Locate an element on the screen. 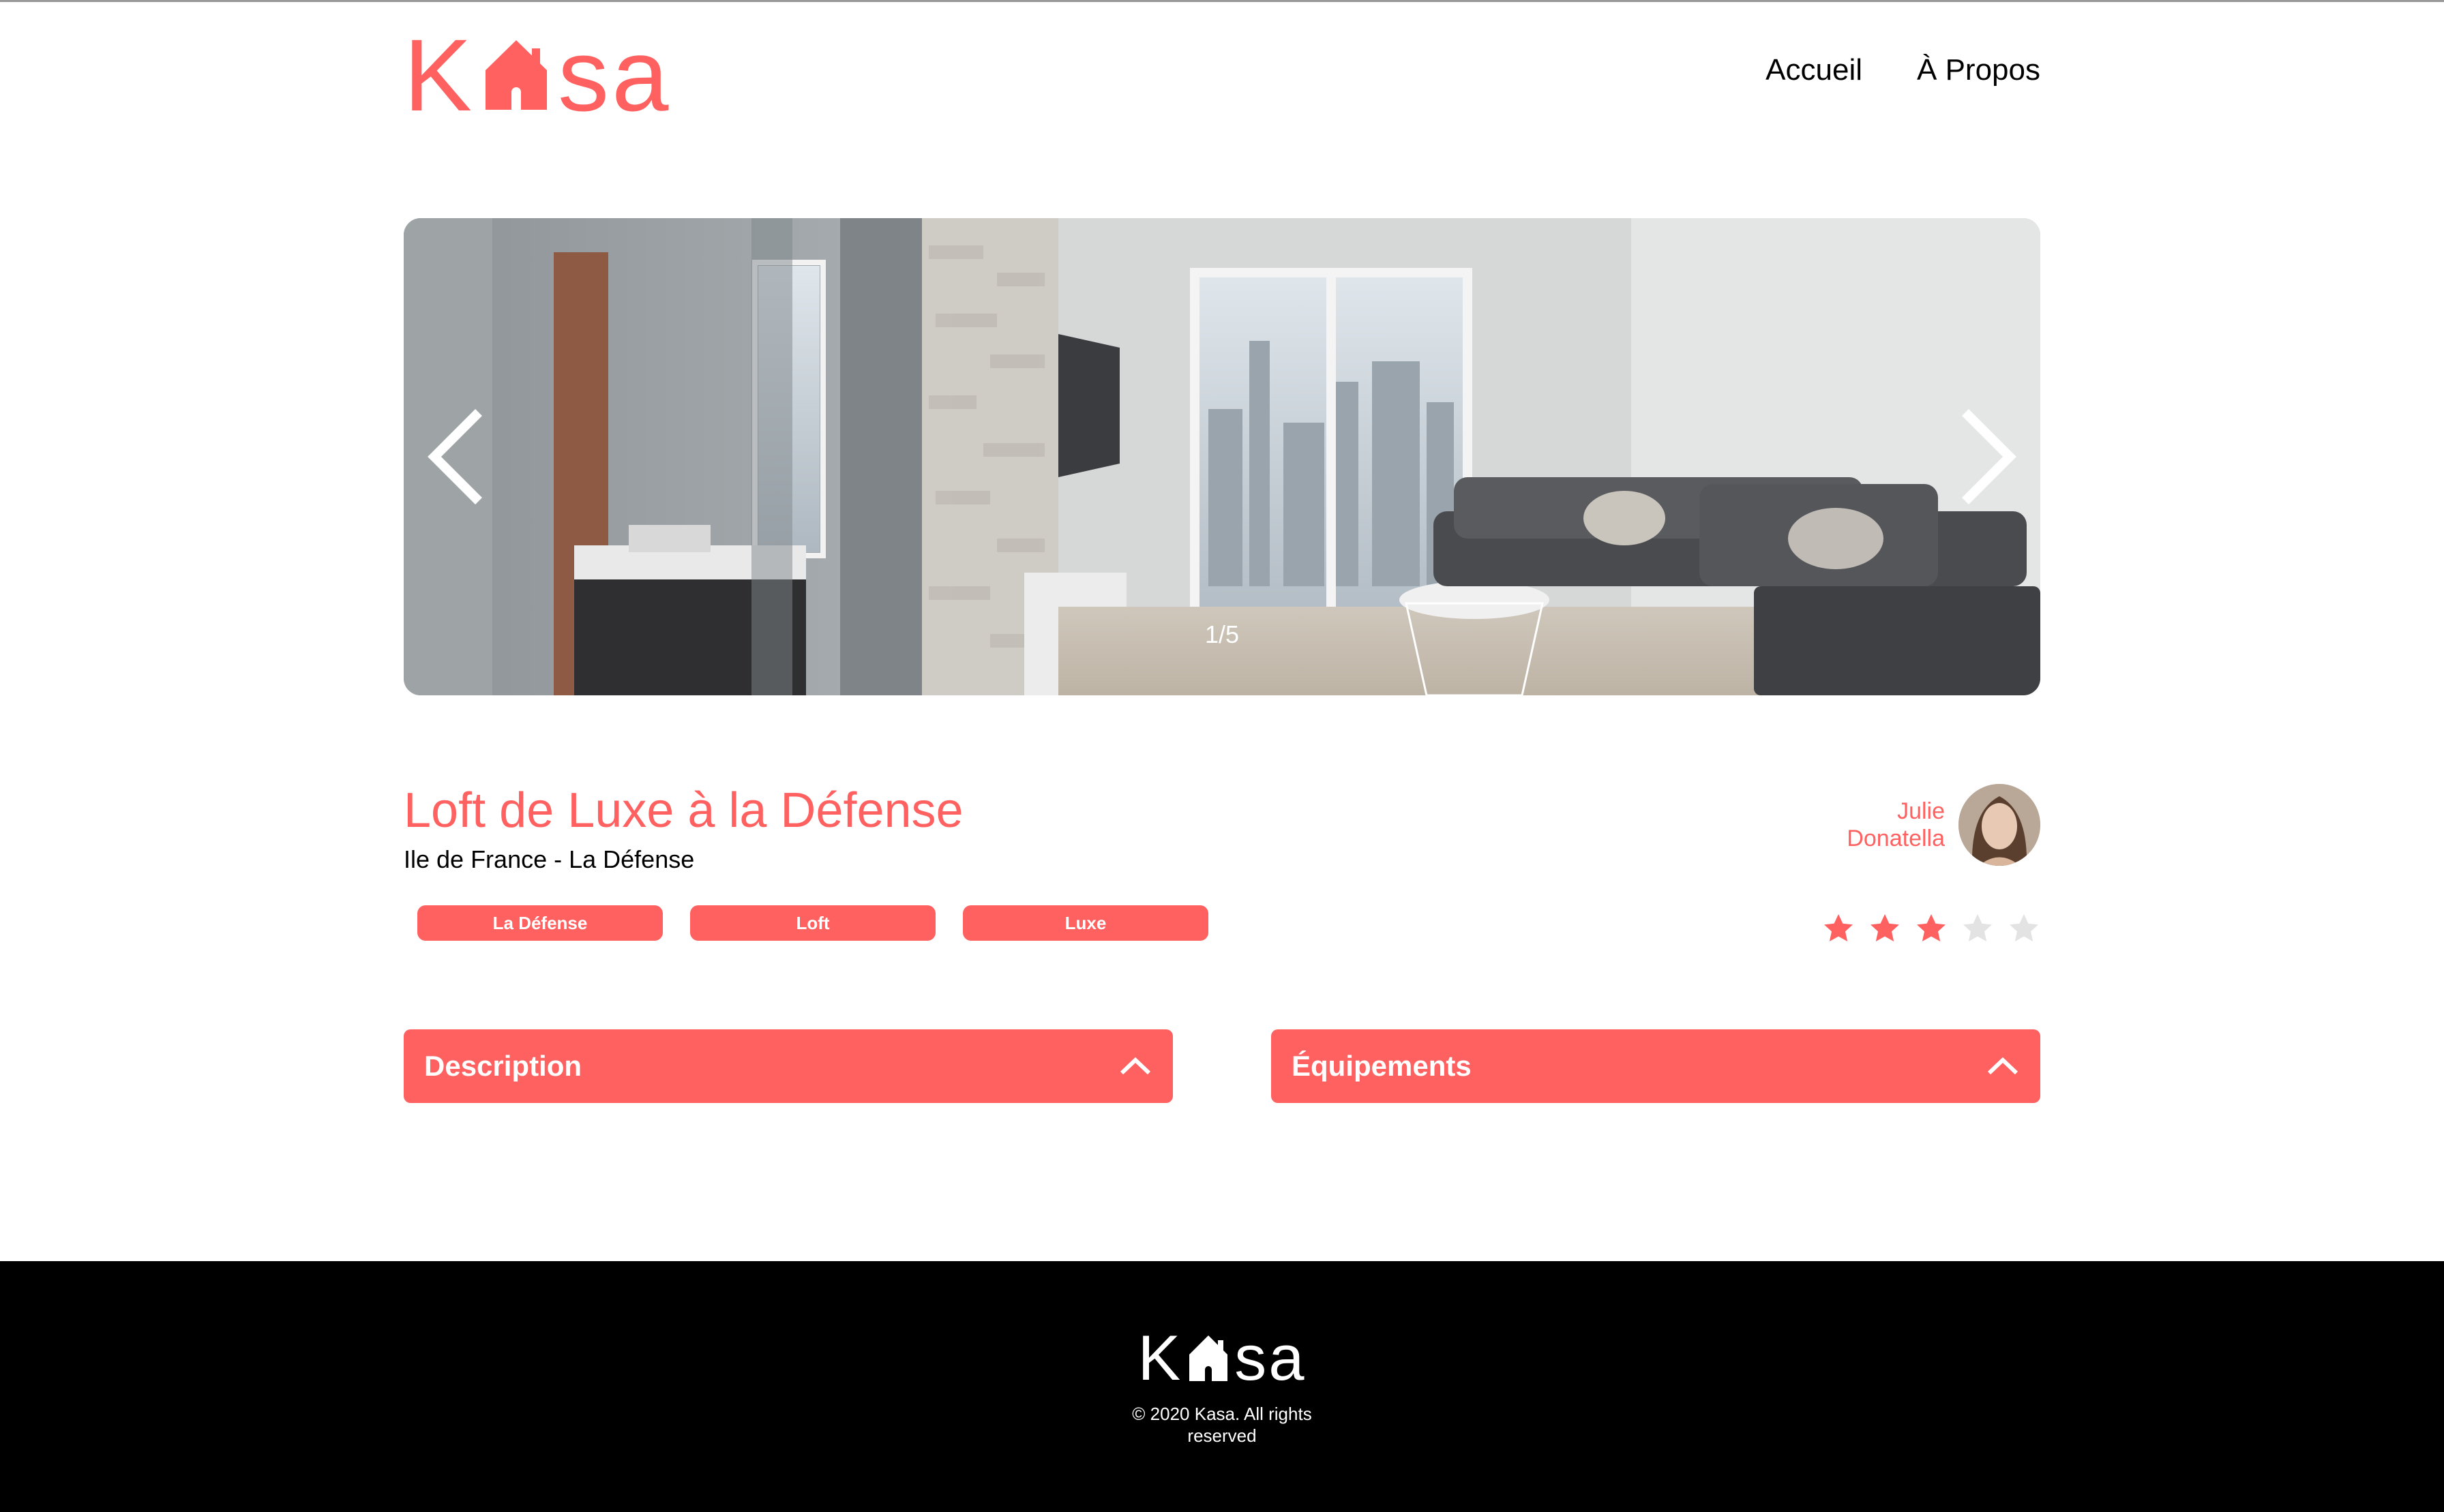 The height and width of the screenshot is (1512, 2444). chevron-right-icon is located at coordinates (1989, 457).